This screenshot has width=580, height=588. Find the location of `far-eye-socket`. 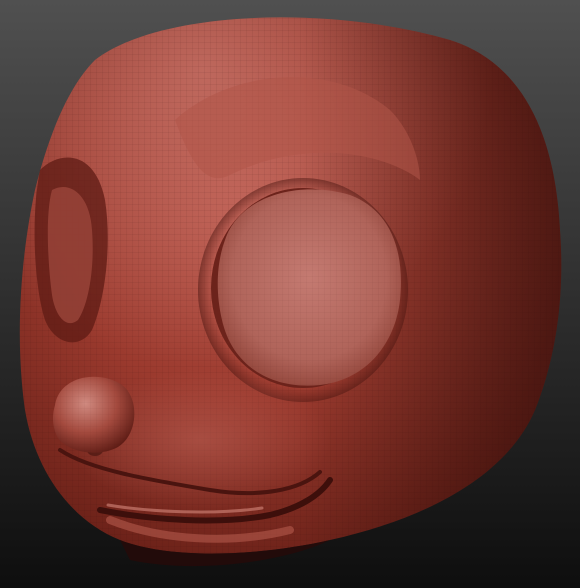

far-eye-socket is located at coordinates (71, 250).